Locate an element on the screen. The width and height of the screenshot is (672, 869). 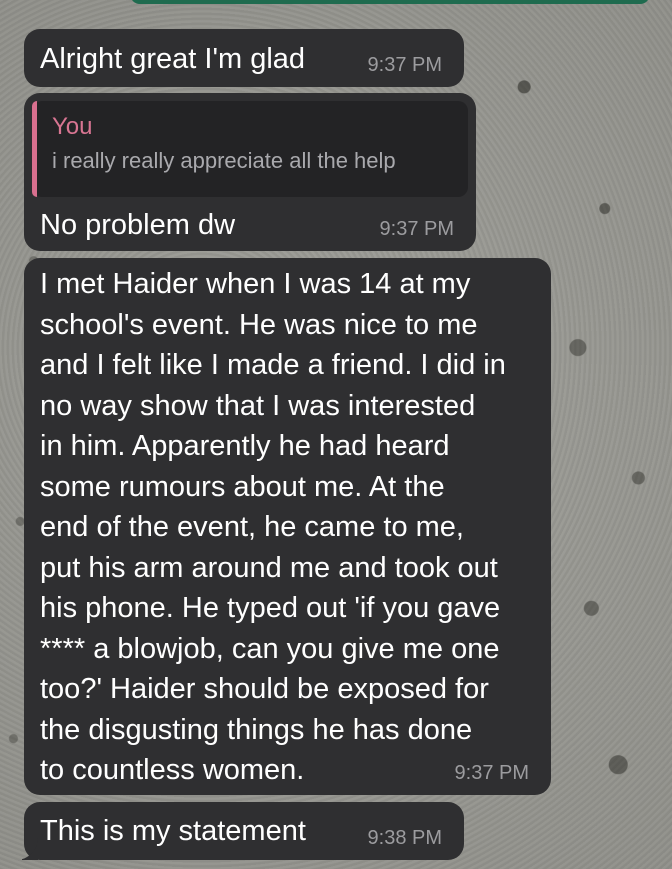
quoted-author: You is located at coordinates (72, 126).